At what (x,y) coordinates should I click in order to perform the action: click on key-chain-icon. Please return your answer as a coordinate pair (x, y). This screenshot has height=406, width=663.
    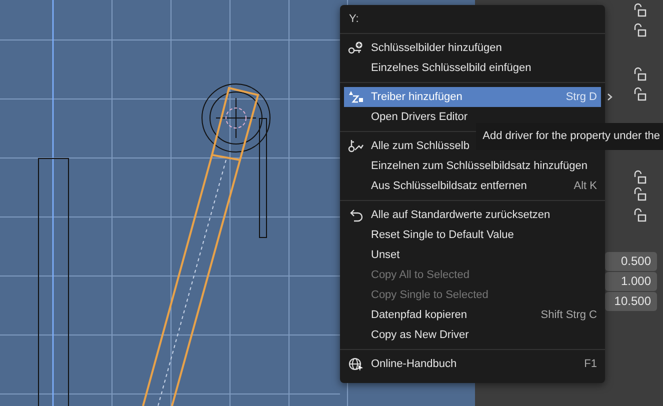
    Looking at the image, I should click on (356, 146).